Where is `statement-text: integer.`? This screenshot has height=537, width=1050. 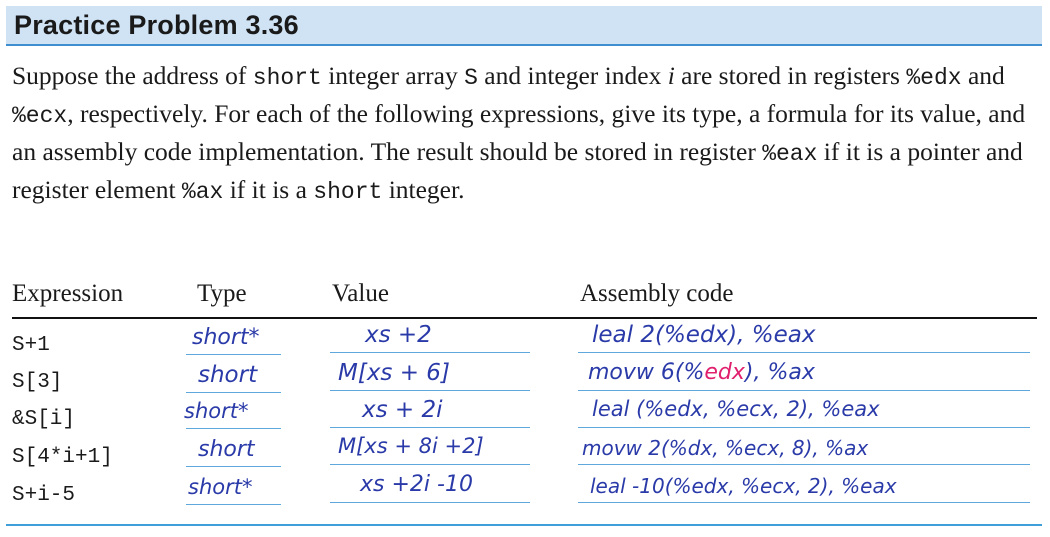 statement-text: integer. is located at coordinates (423, 189).